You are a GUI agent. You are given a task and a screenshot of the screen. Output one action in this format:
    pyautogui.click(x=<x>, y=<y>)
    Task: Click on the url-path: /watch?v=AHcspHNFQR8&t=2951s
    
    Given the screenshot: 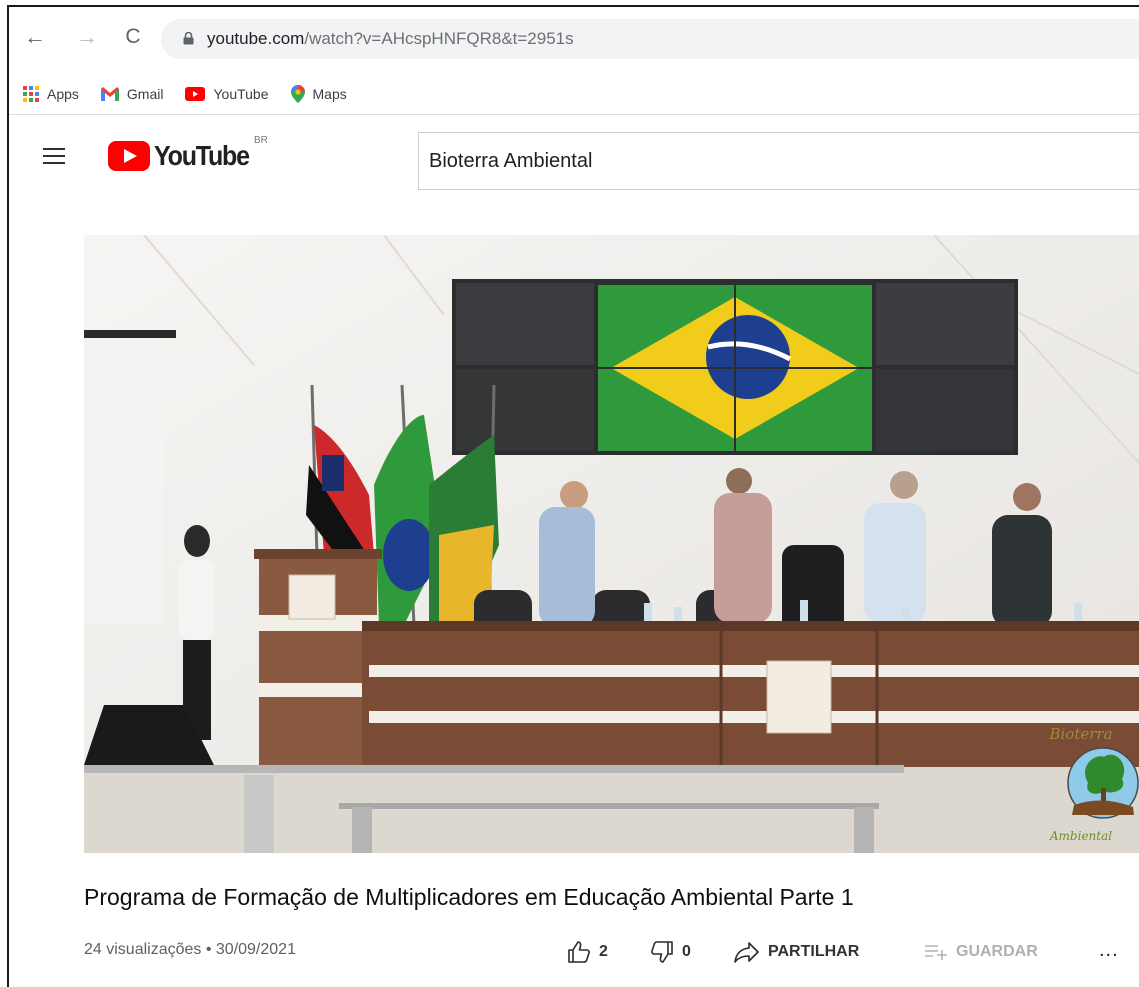 What is the action you would take?
    pyautogui.click(x=439, y=38)
    